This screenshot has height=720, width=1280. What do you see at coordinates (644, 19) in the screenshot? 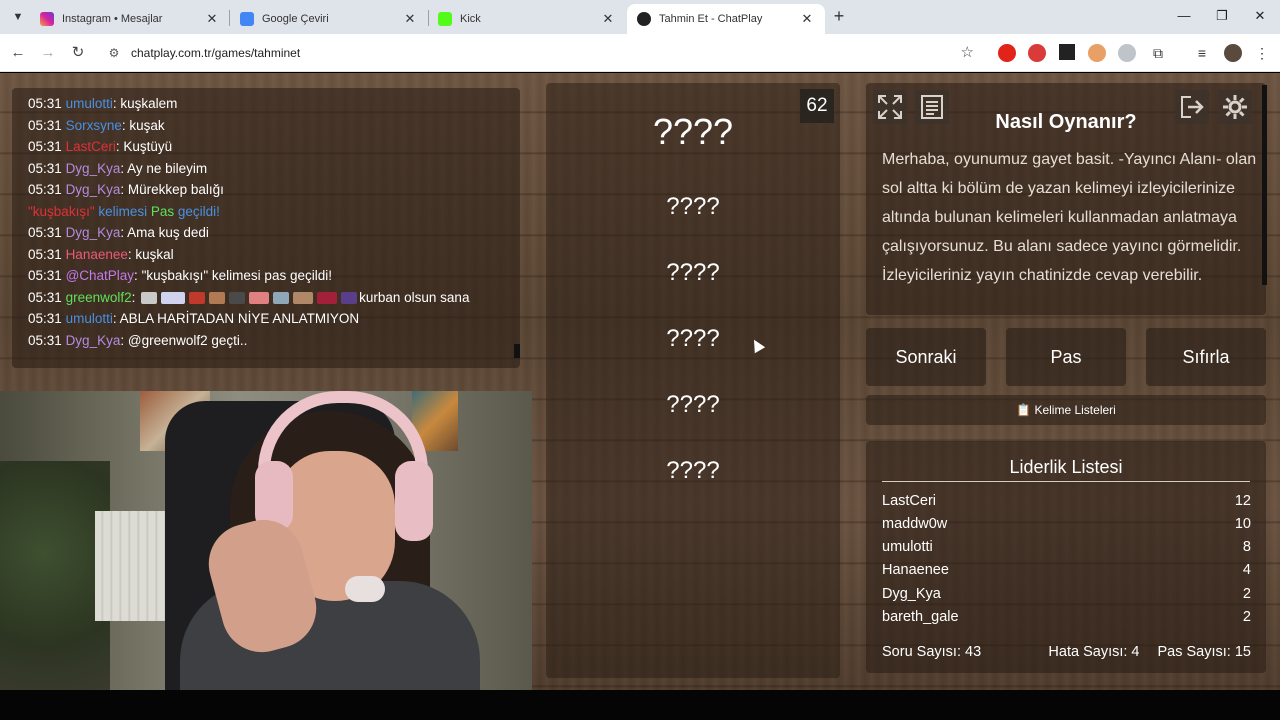
I see `chatplay-icon` at bounding box center [644, 19].